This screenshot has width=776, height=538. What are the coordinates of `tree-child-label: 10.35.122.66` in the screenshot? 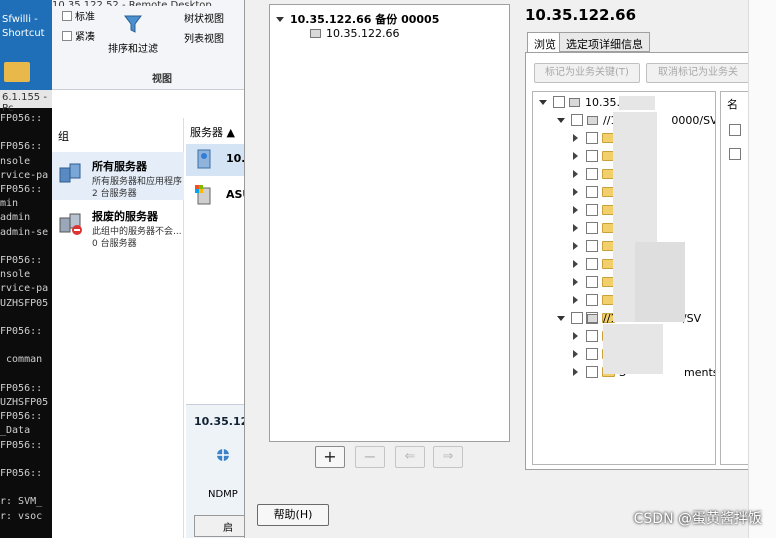 It's located at (363, 33).